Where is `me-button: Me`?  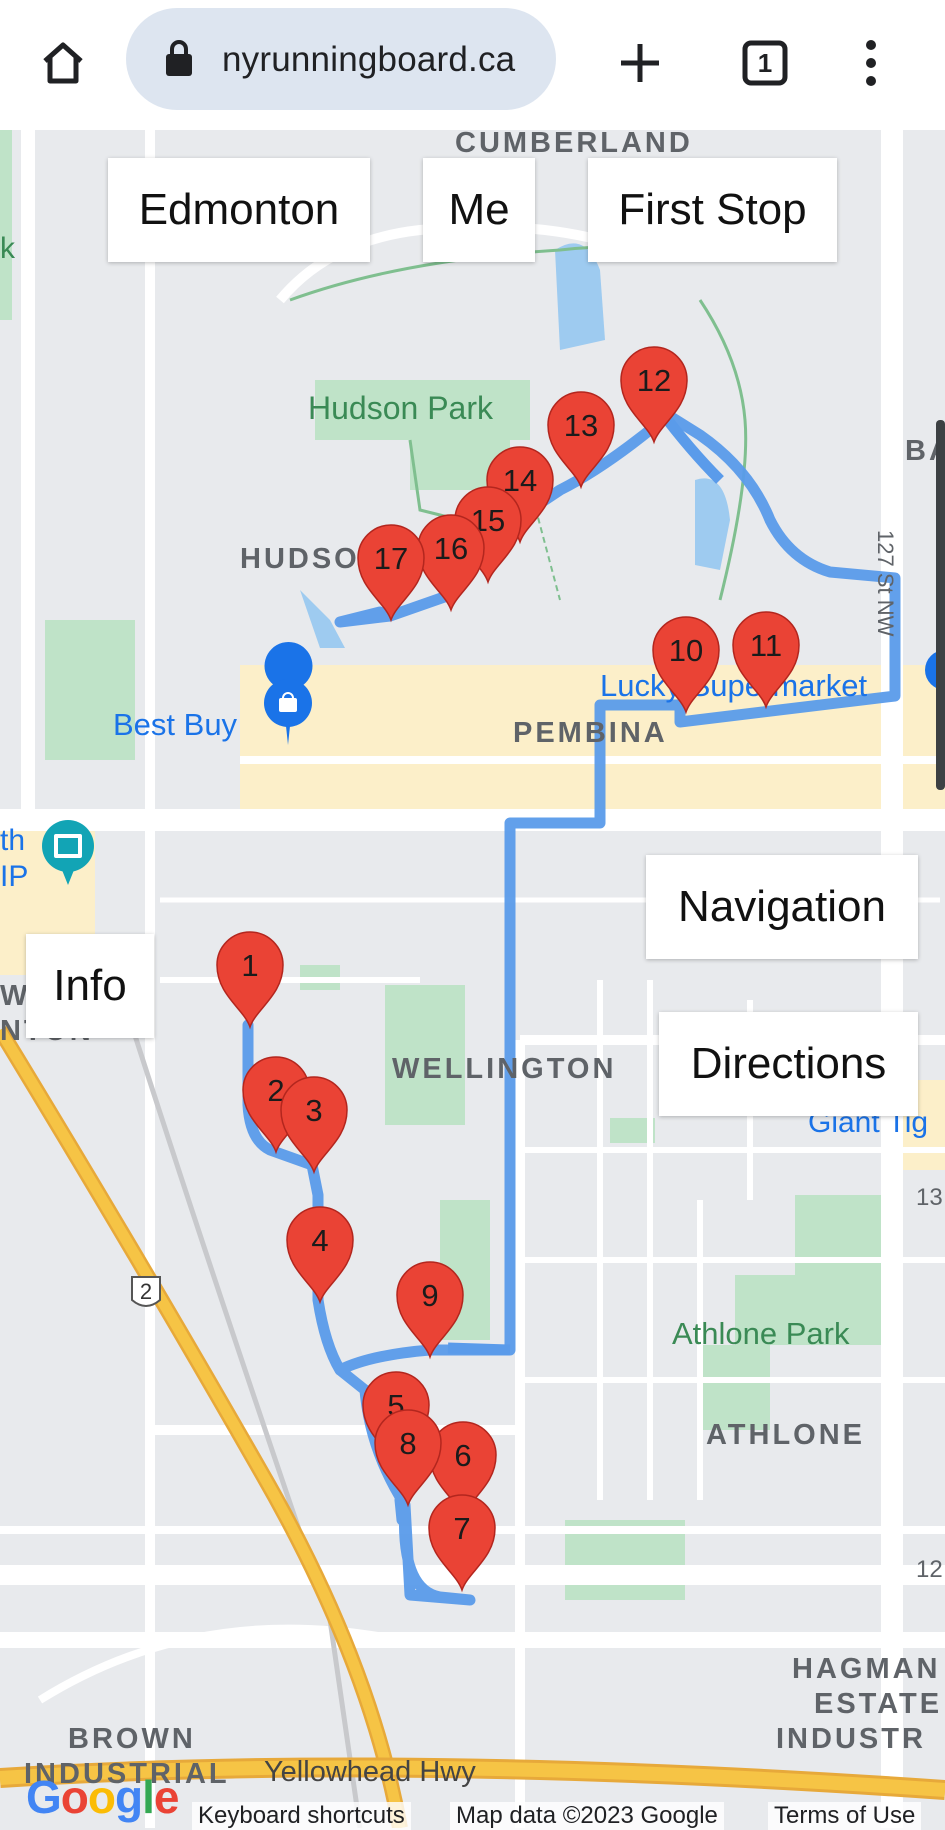
me-button: Me is located at coordinates (479, 210).